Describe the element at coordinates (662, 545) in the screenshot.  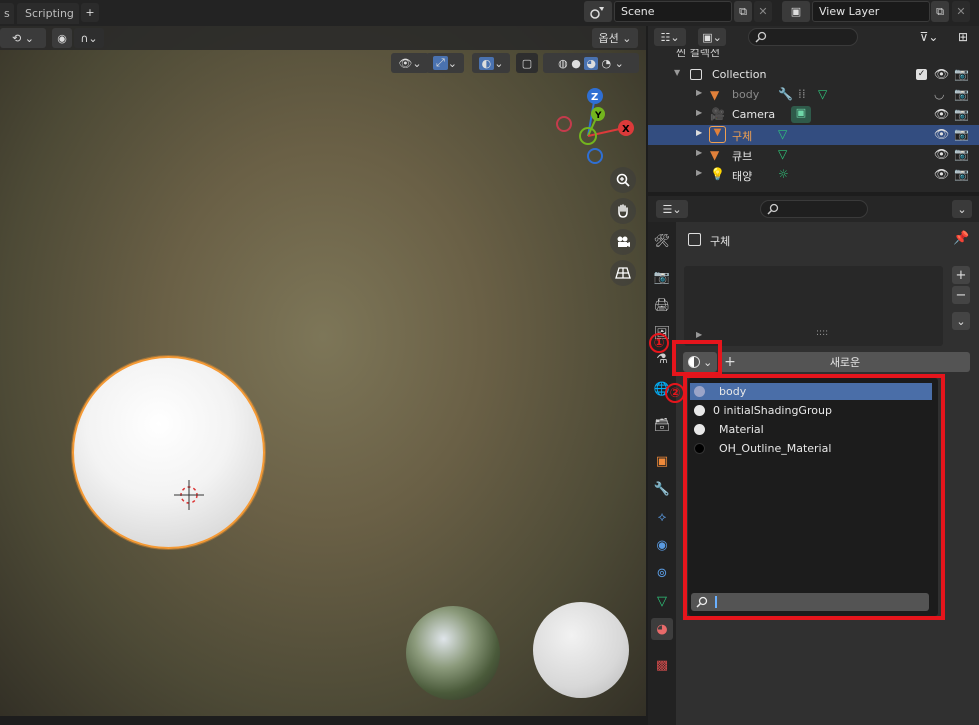
I see `physics-tab-icon: ◉` at that location.